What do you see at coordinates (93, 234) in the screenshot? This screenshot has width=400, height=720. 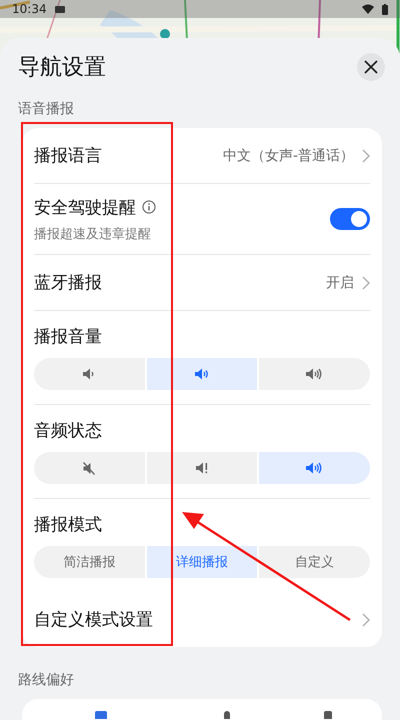 I see `row-subtitle: 播报超速及违章提醒` at bounding box center [93, 234].